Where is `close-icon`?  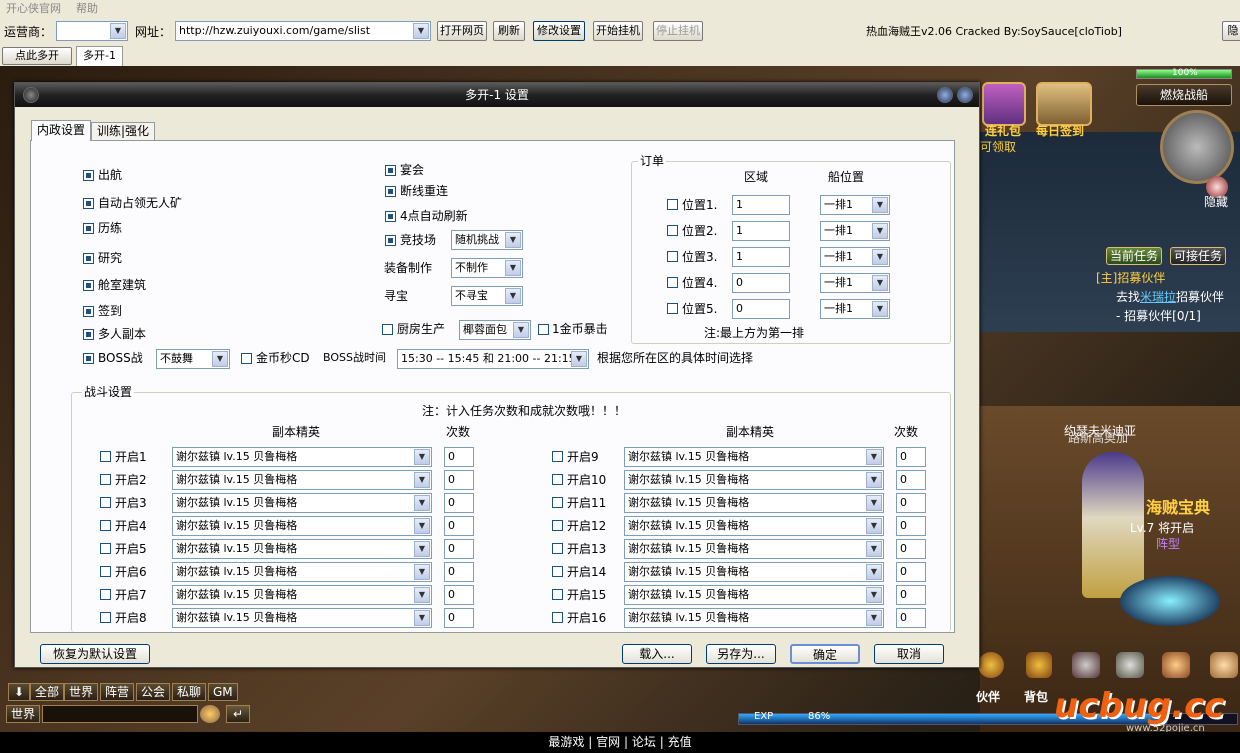
close-icon is located at coordinates (965, 95).